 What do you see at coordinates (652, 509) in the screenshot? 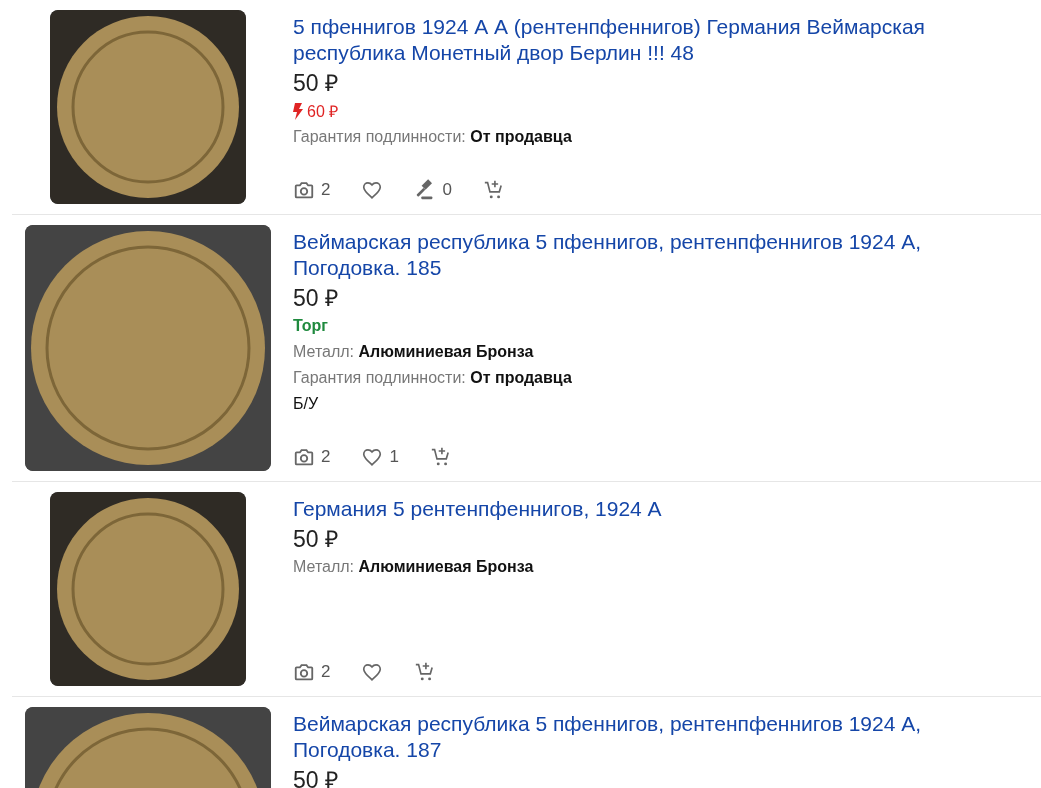
I see `lot-title-link: Германия 5 рентенпфеннигов, 1924 А` at bounding box center [652, 509].